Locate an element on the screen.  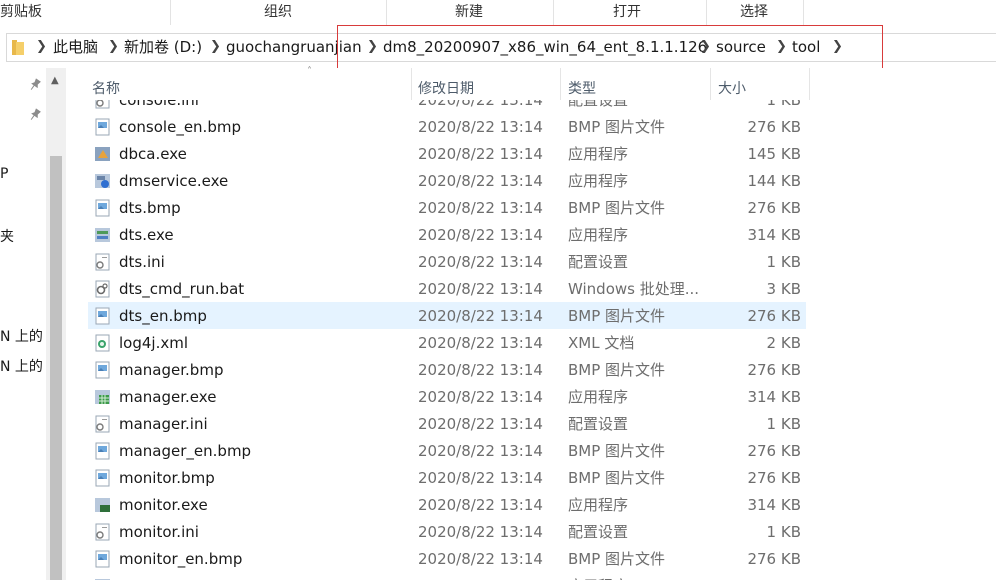
scrollbar-thumb is located at coordinates (56, 368).